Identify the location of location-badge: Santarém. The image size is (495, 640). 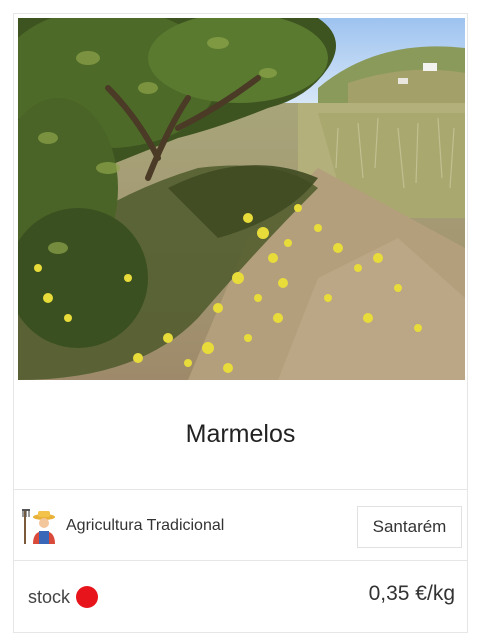
(409, 527).